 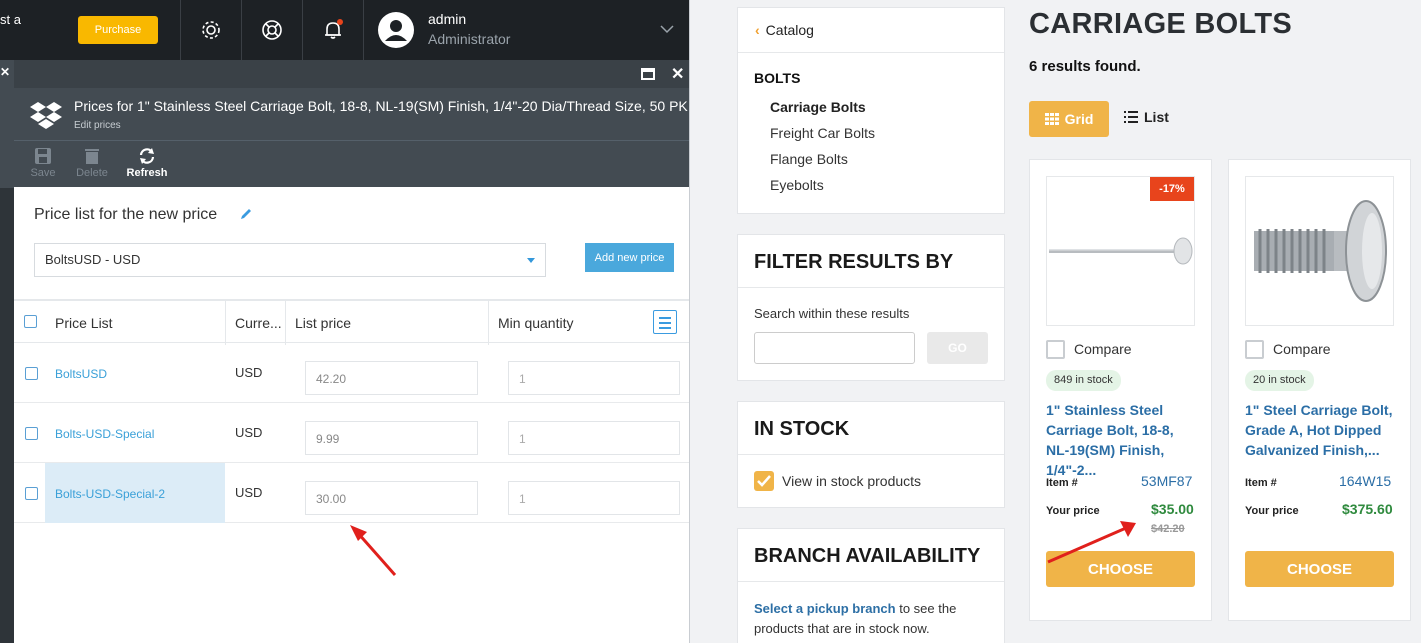 I want to click on refresh-button: Refresh, so click(x=147, y=163).